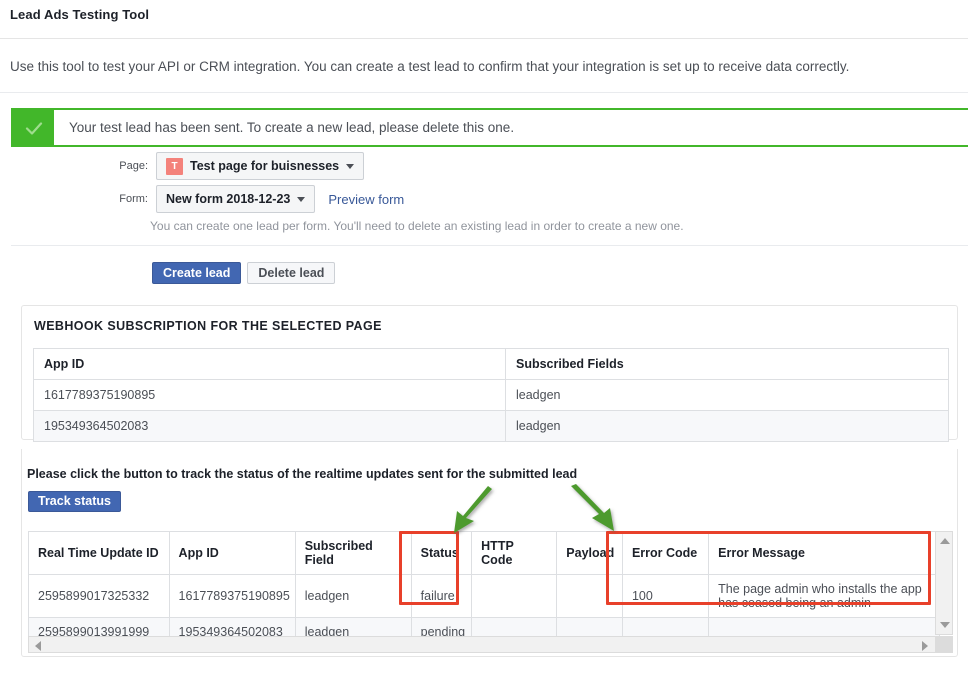  Describe the element at coordinates (945, 541) in the screenshot. I see `scroll-up-arrow-icon` at that location.